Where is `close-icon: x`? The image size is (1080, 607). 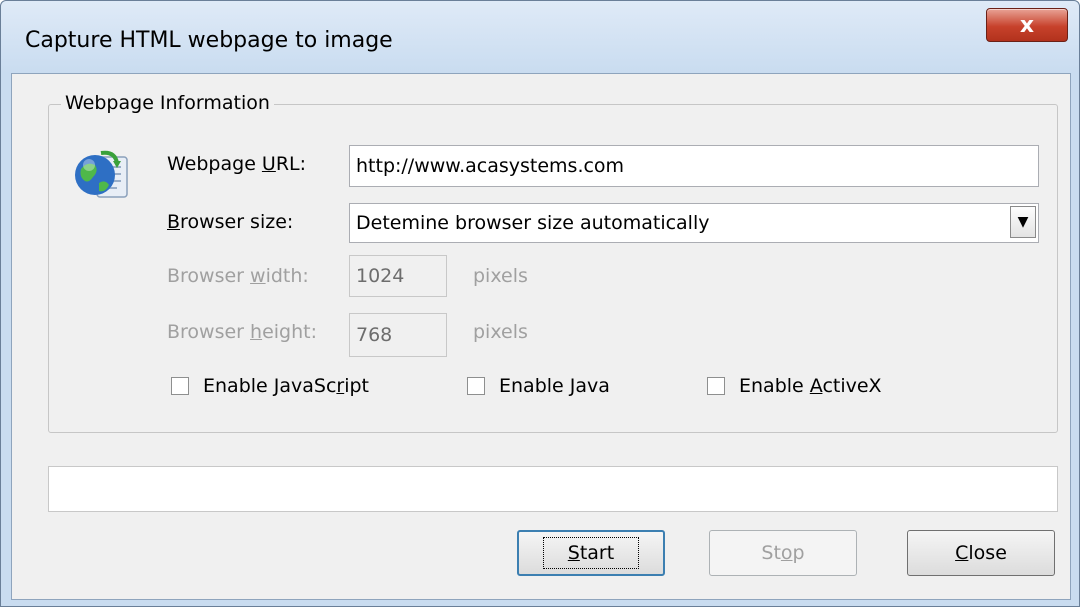
close-icon: x is located at coordinates (1027, 25).